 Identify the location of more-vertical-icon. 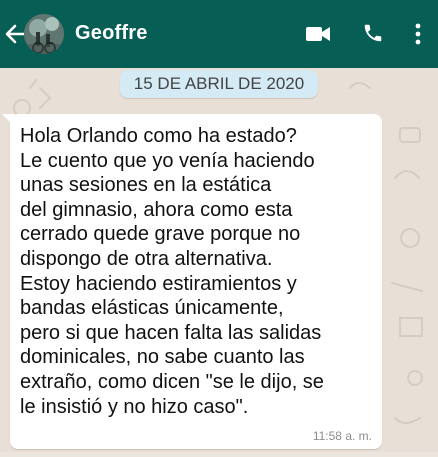
(418, 34).